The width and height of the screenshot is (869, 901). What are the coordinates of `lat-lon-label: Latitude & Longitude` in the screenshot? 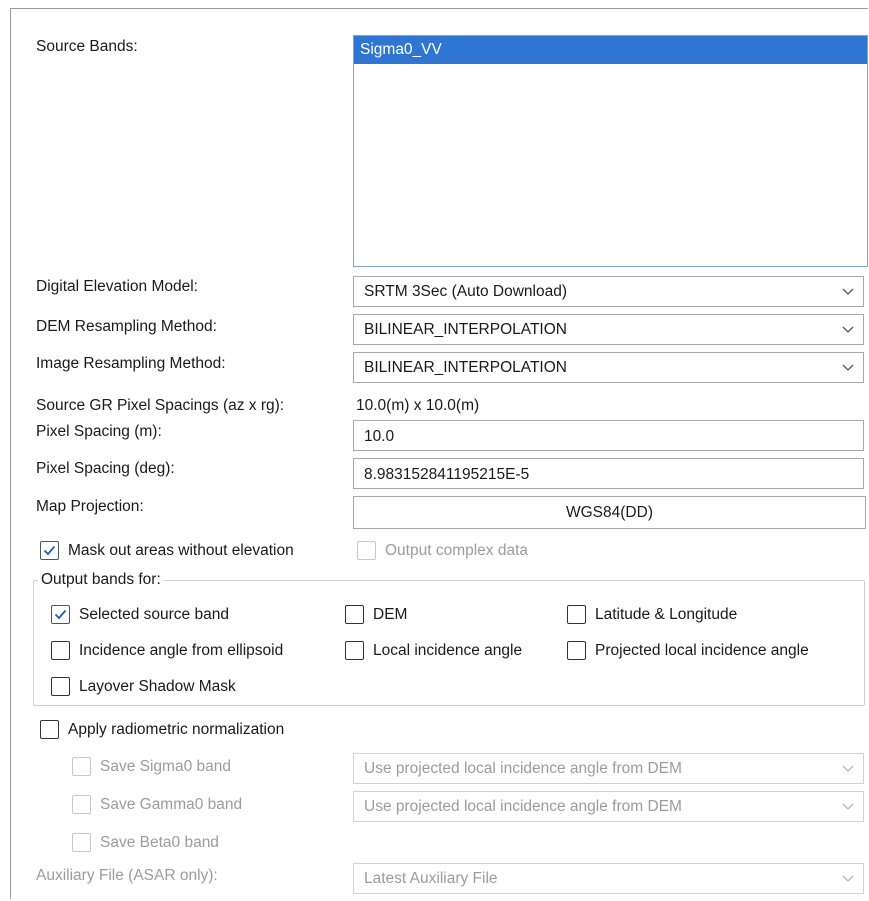 It's located at (666, 614).